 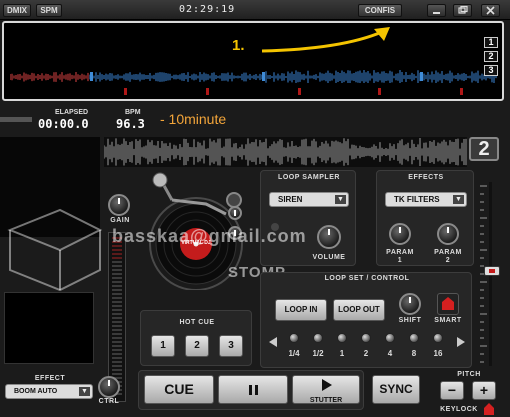 I want to click on cue-button: CUE, so click(x=179, y=389).